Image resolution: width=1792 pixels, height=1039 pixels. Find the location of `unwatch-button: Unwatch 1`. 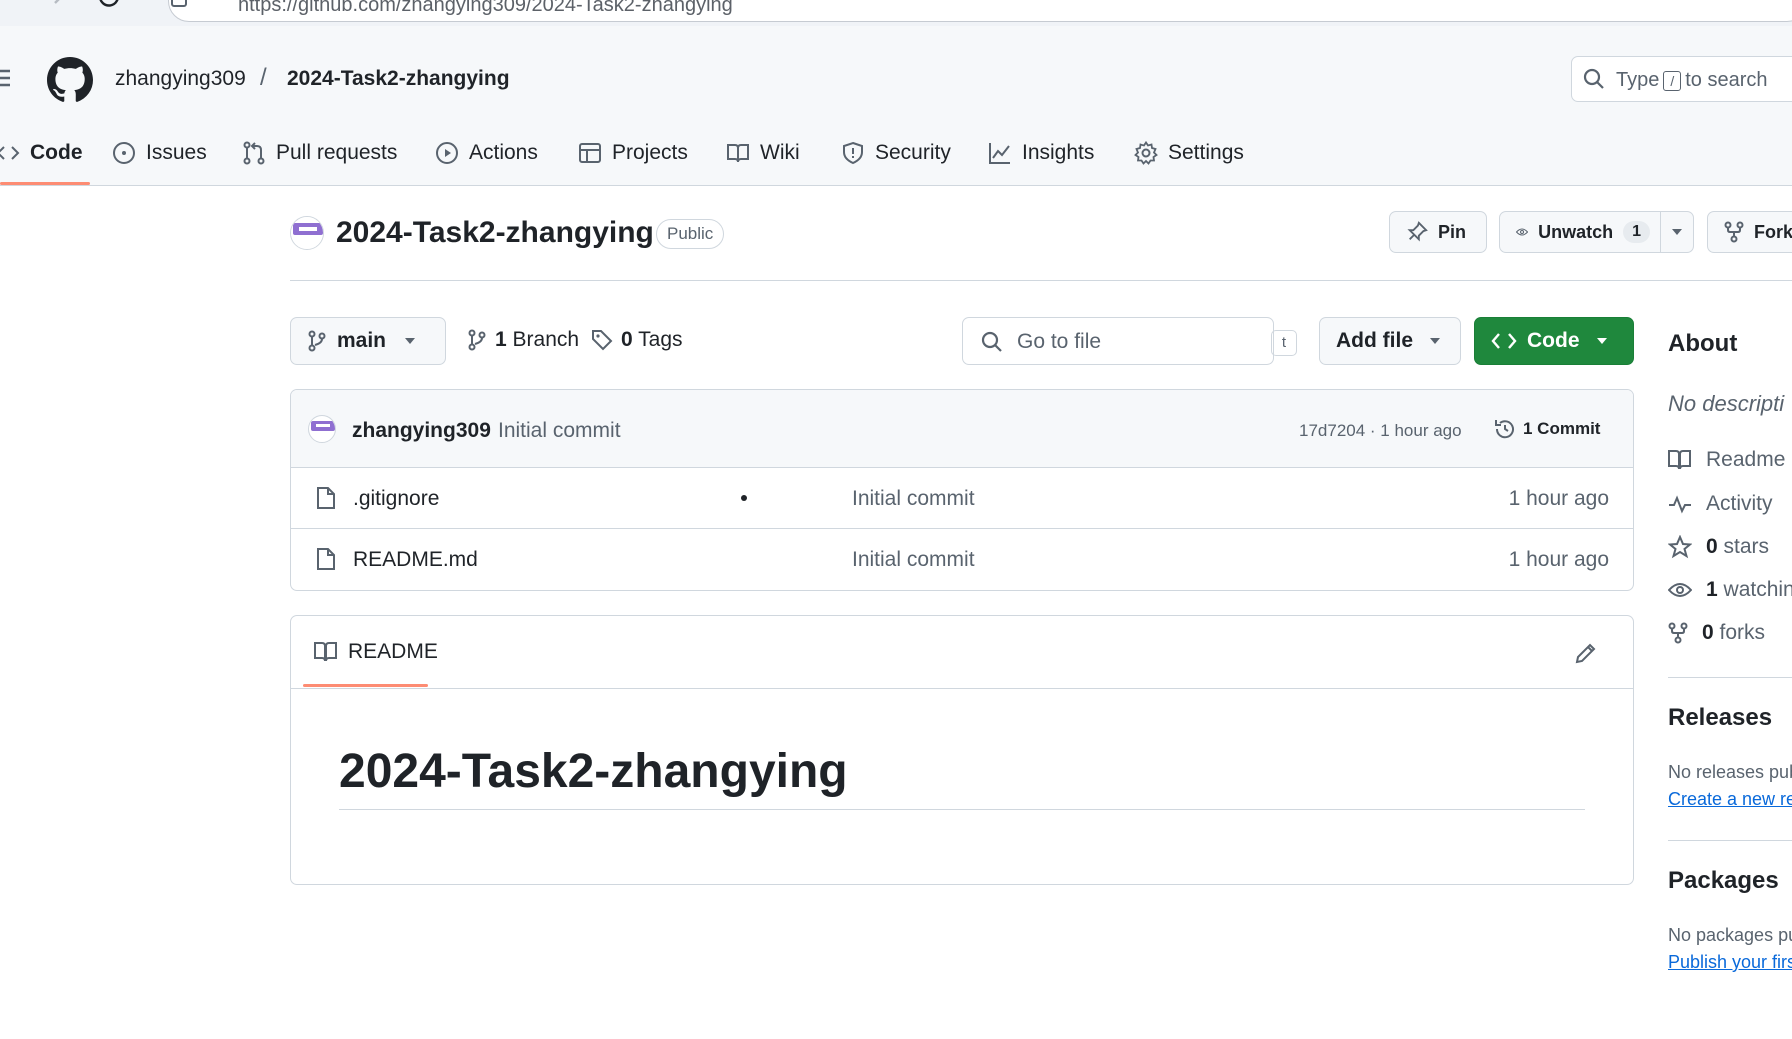

unwatch-button: Unwatch 1 is located at coordinates (1596, 232).